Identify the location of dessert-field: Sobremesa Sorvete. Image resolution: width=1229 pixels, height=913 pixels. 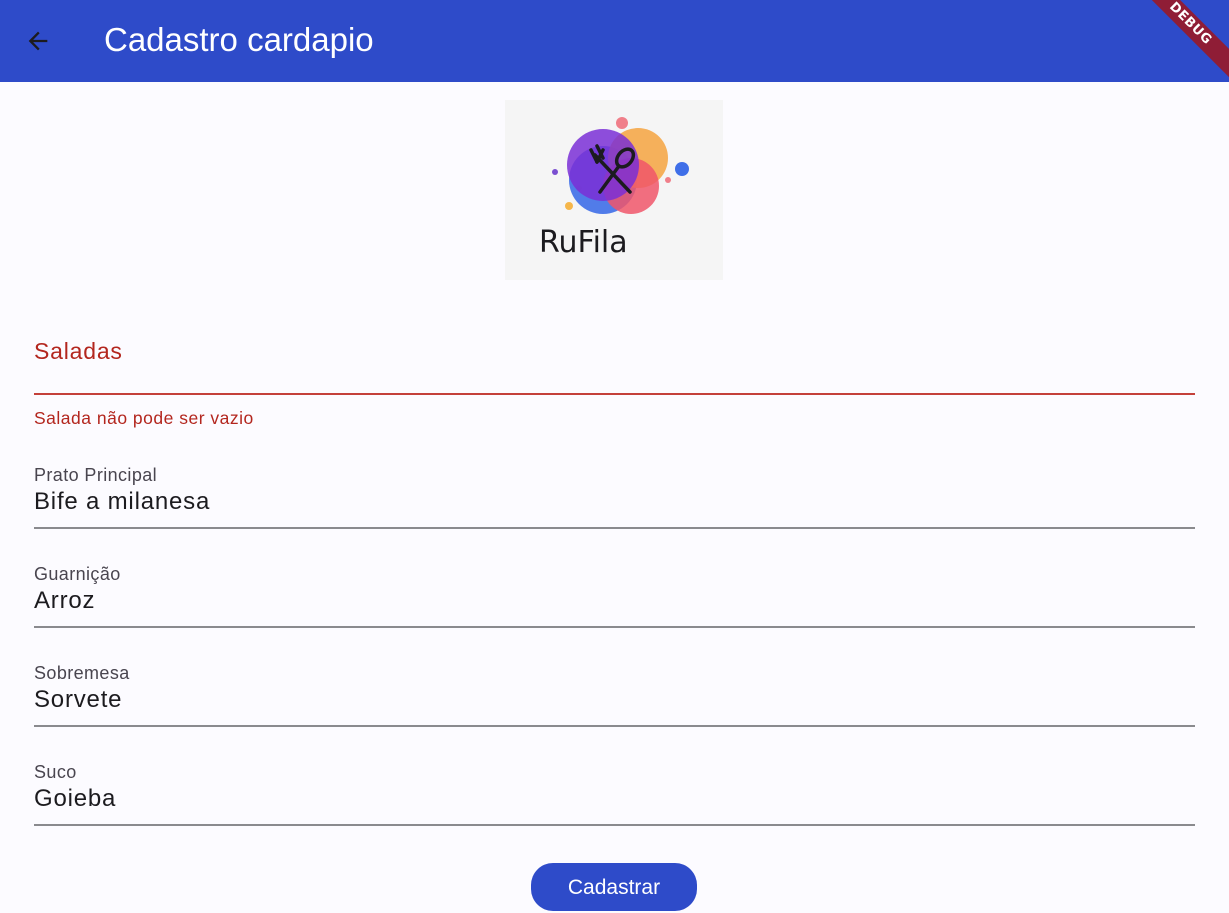
(614, 695).